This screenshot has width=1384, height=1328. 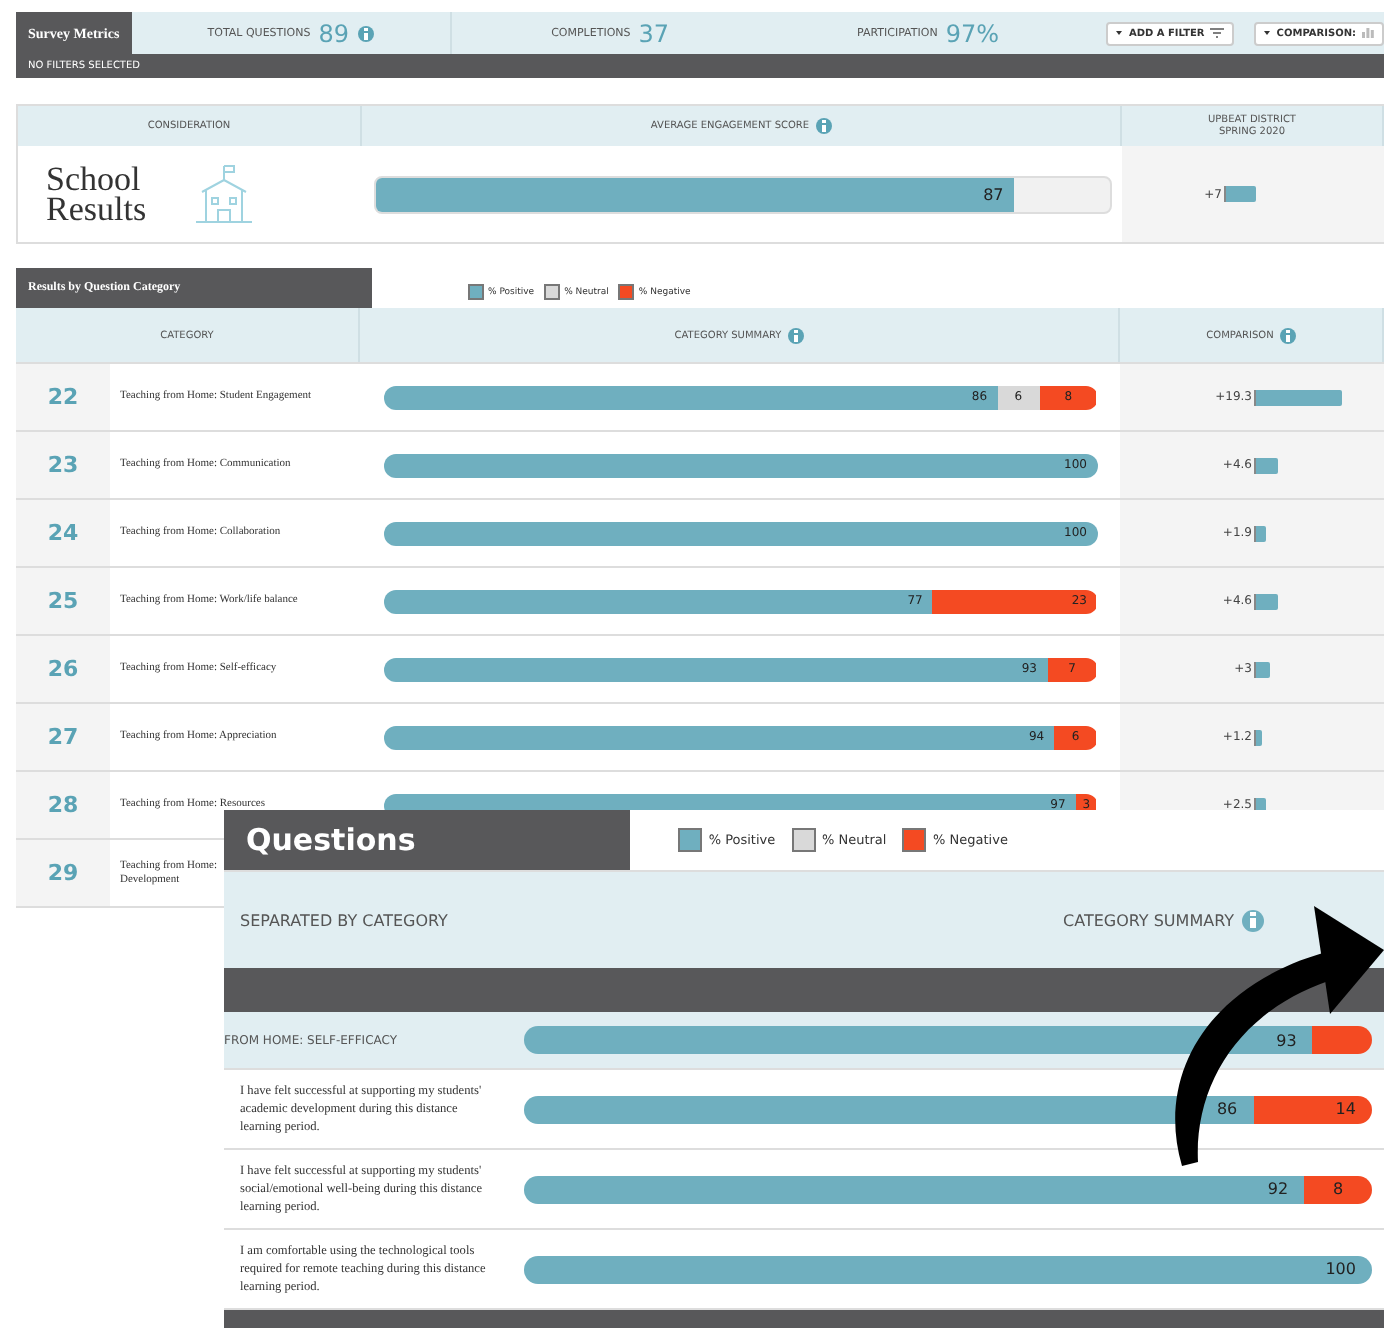 What do you see at coordinates (1312, 1109) in the screenshot?
I see `negative-segment: 14` at bounding box center [1312, 1109].